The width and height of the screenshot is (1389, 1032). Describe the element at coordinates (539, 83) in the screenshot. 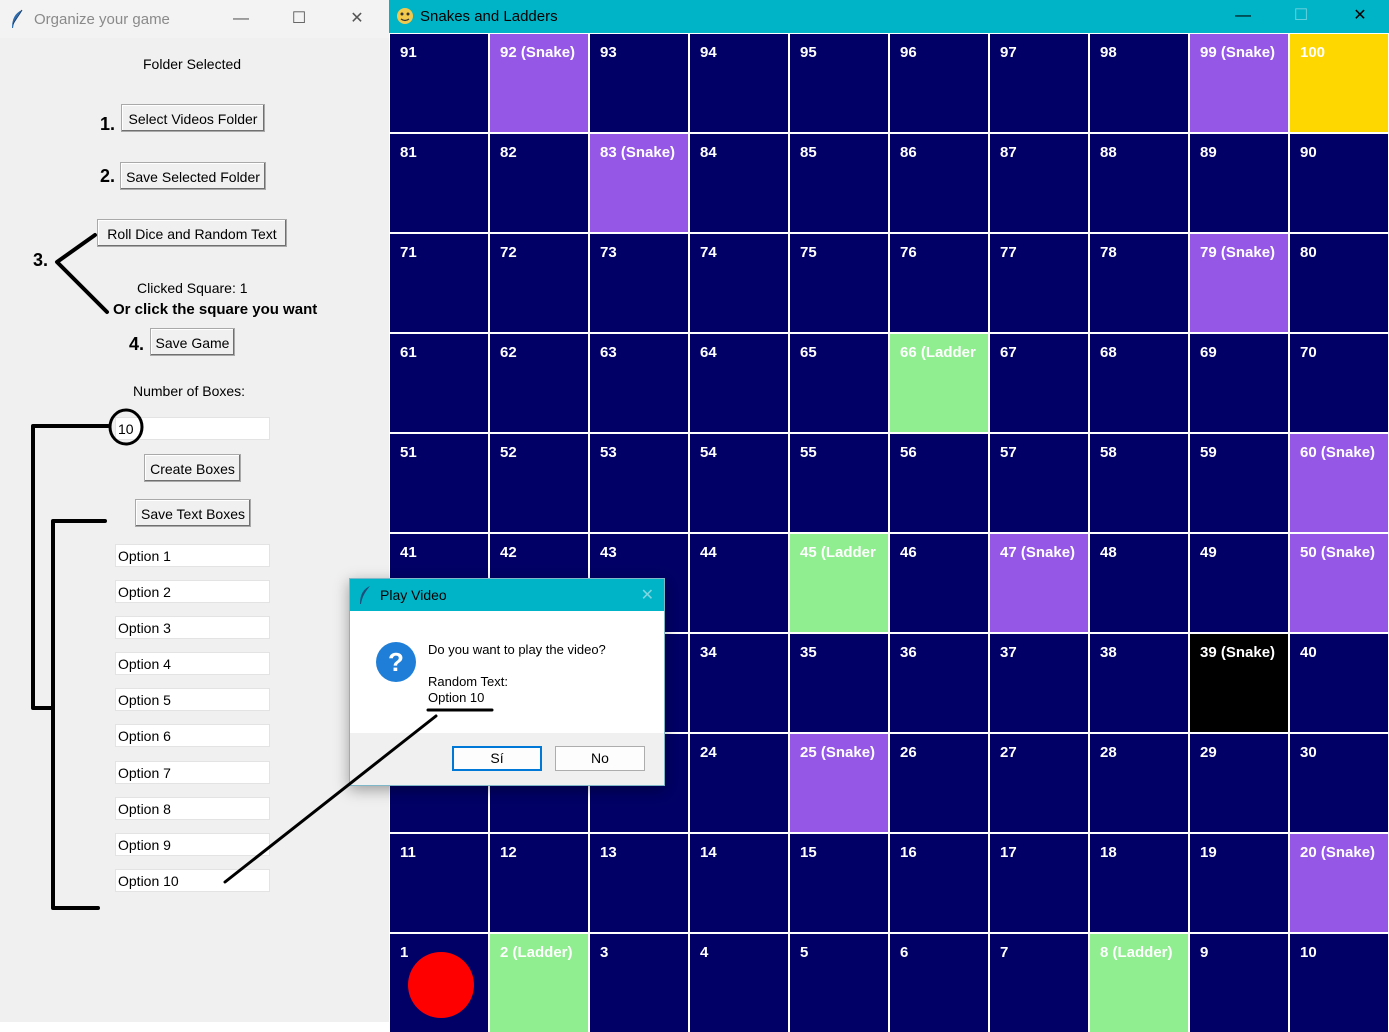

I see `board-cell-92: 92 (Snake)` at that location.